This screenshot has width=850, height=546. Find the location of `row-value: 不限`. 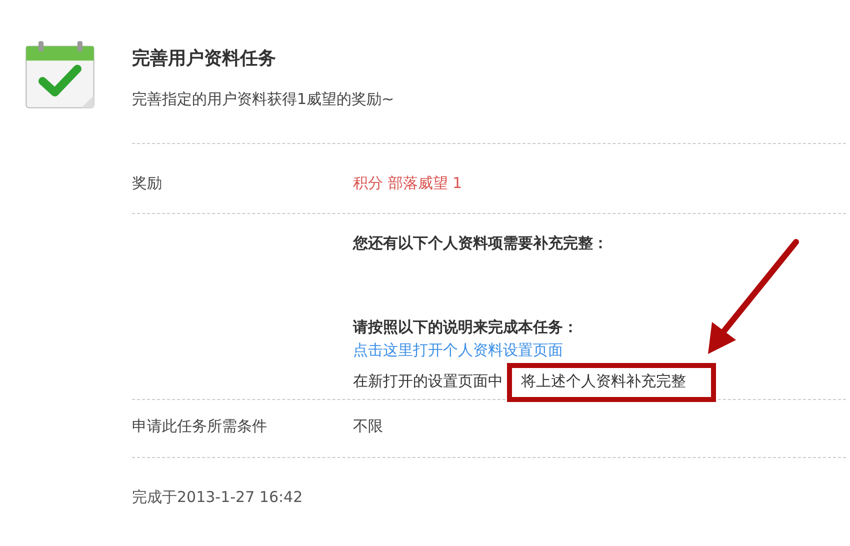

row-value: 不限 is located at coordinates (368, 426).